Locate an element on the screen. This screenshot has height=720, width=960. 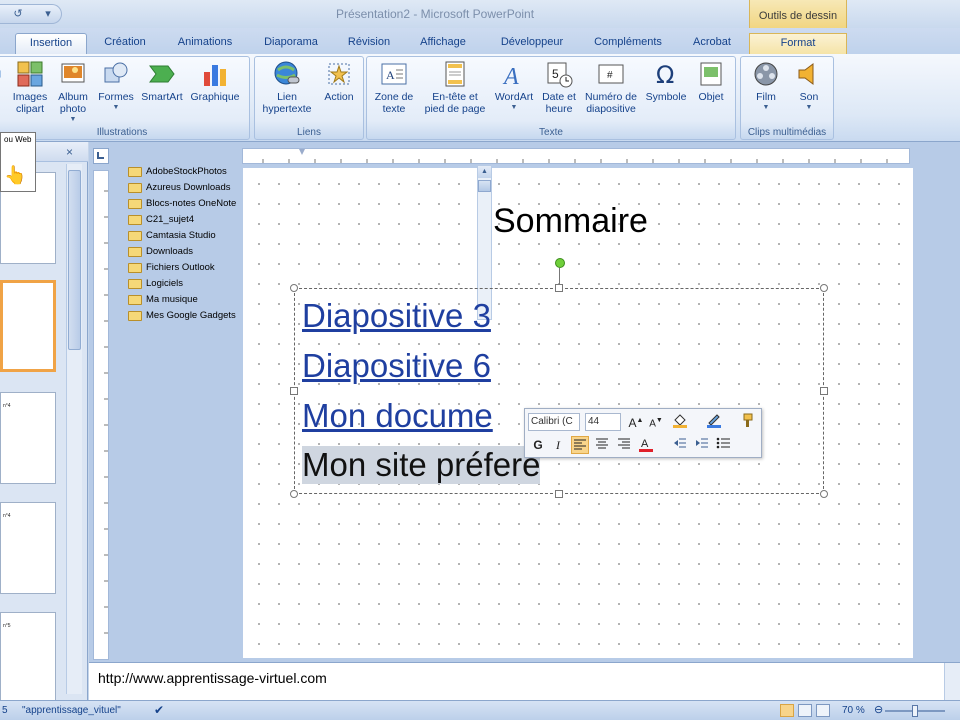
date-heure-button: 5 Date et heure is located at coordinates (559, 87).